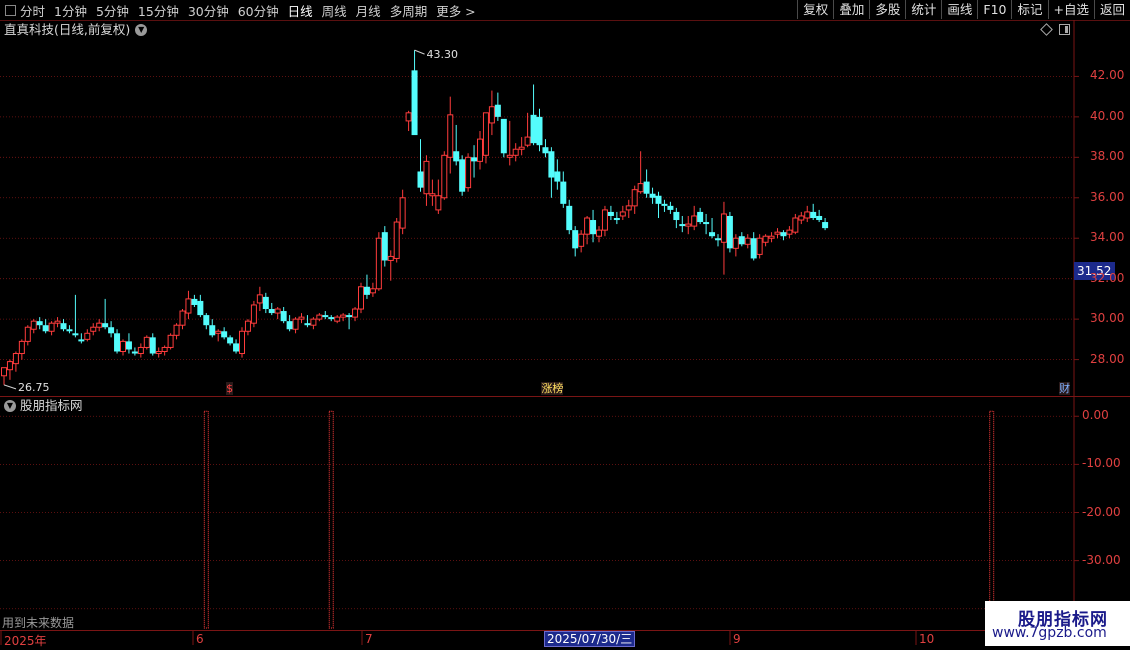  Describe the element at coordinates (10, 406) in the screenshot. I see `chevron-down-icon: ▼` at that location.